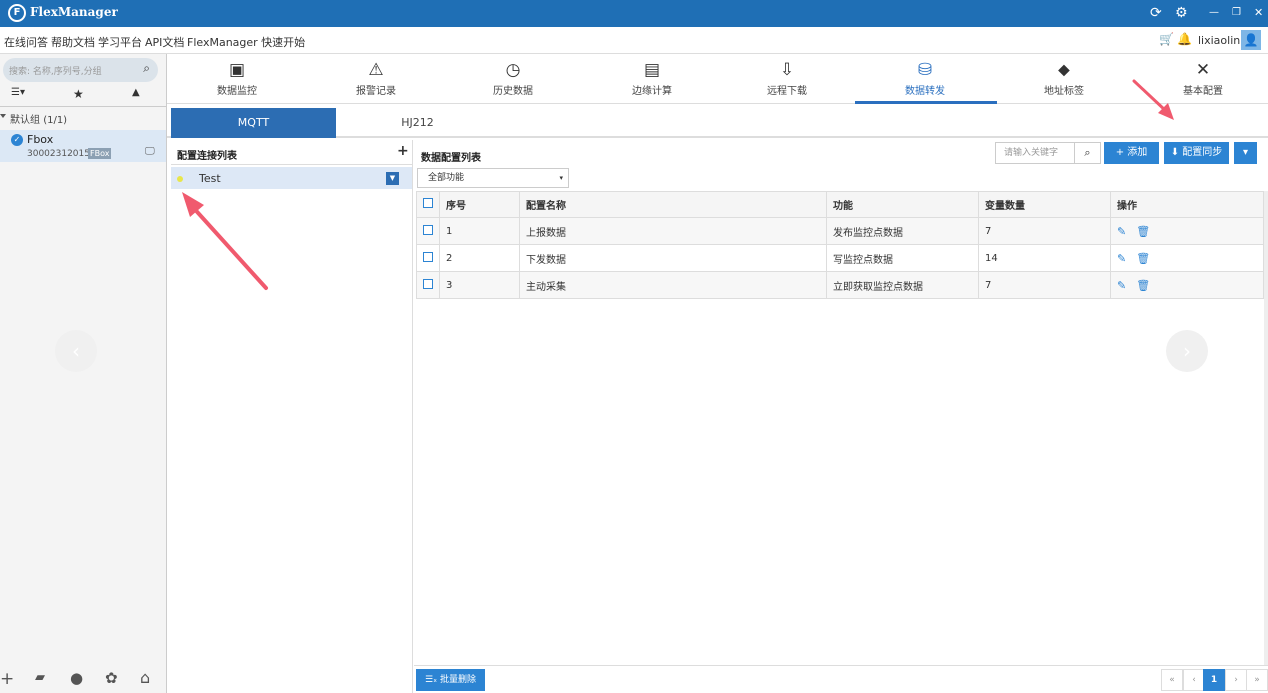 The height and width of the screenshot is (693, 1268). Describe the element at coordinates (1088, 153) in the screenshot. I see `keyword-search-icon: ⌕` at that location.